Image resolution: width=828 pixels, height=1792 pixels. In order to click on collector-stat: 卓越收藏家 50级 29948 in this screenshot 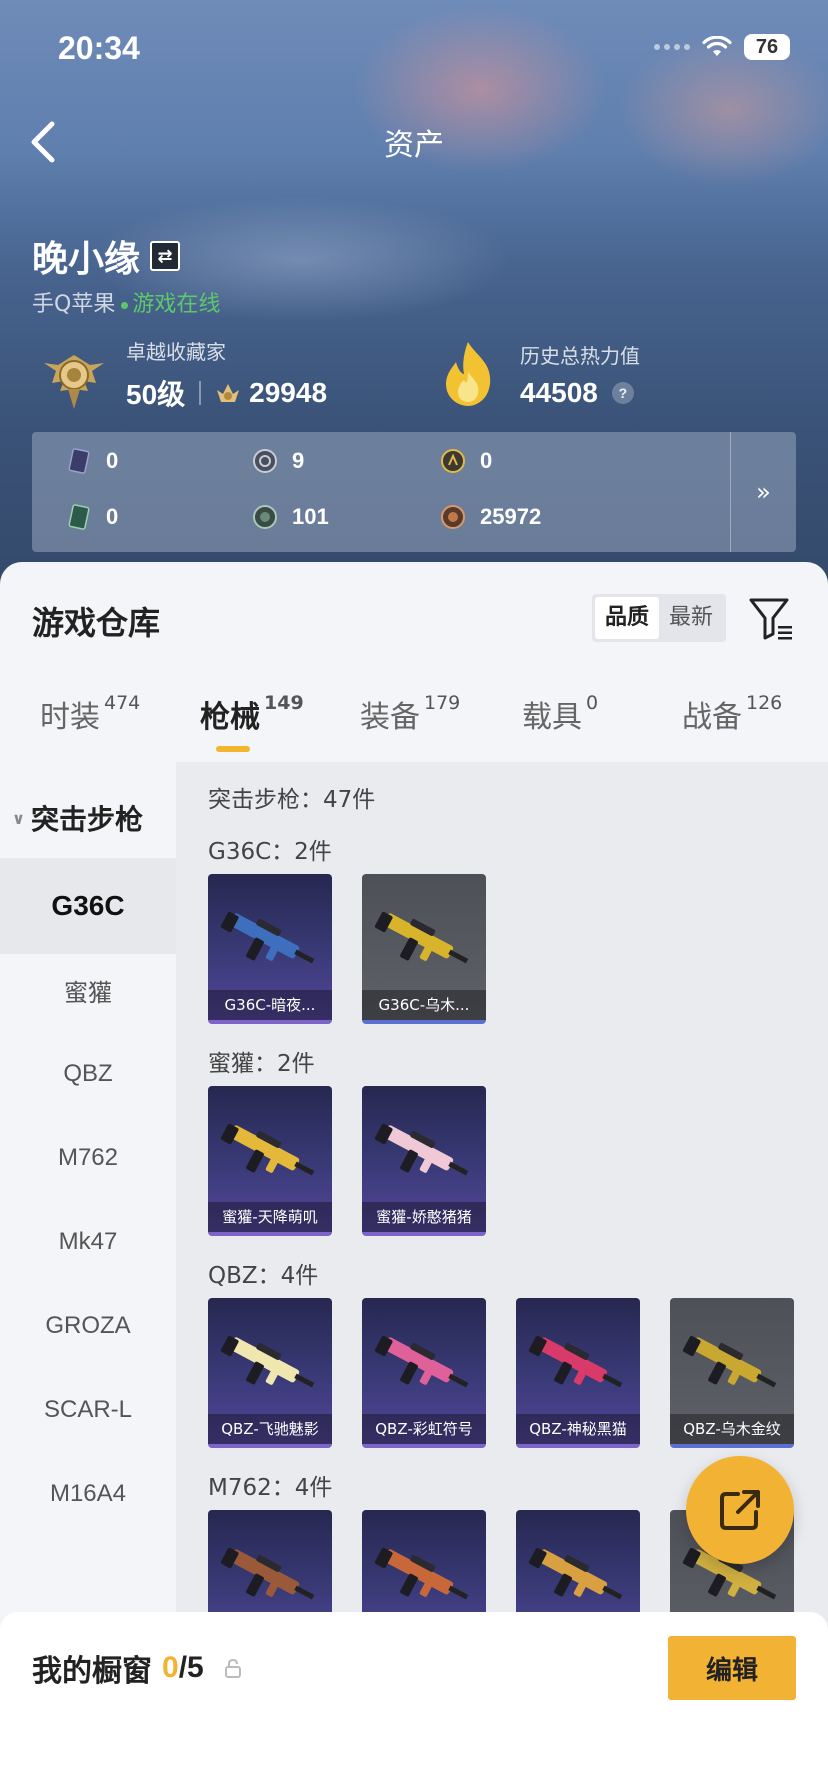, I will do `click(181, 374)`.